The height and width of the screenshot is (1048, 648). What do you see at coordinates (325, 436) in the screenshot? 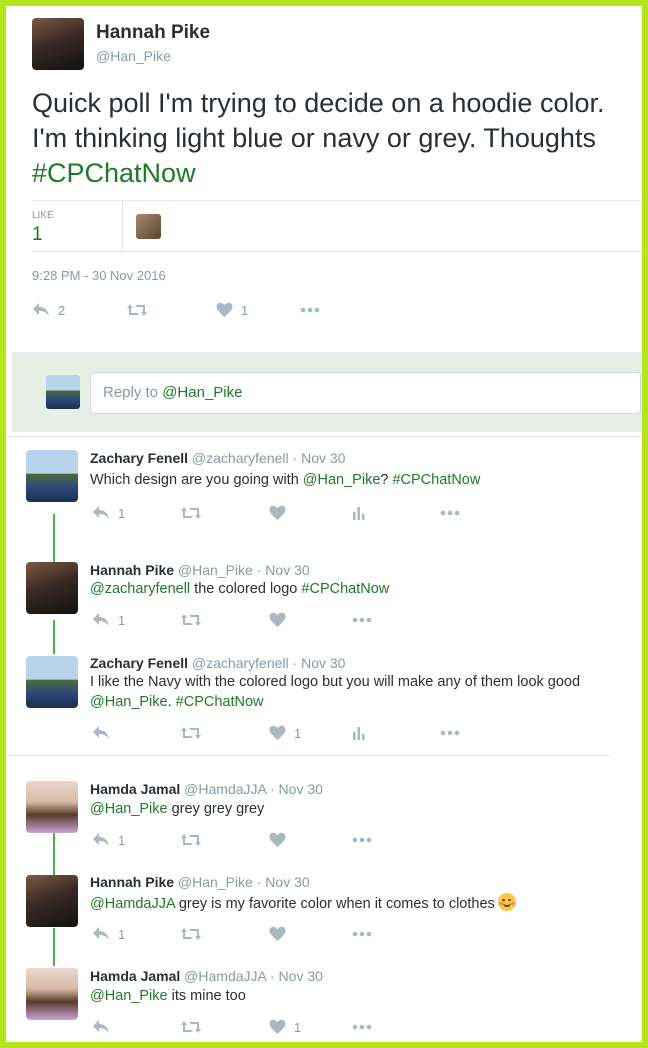
I see `separator` at bounding box center [325, 436].